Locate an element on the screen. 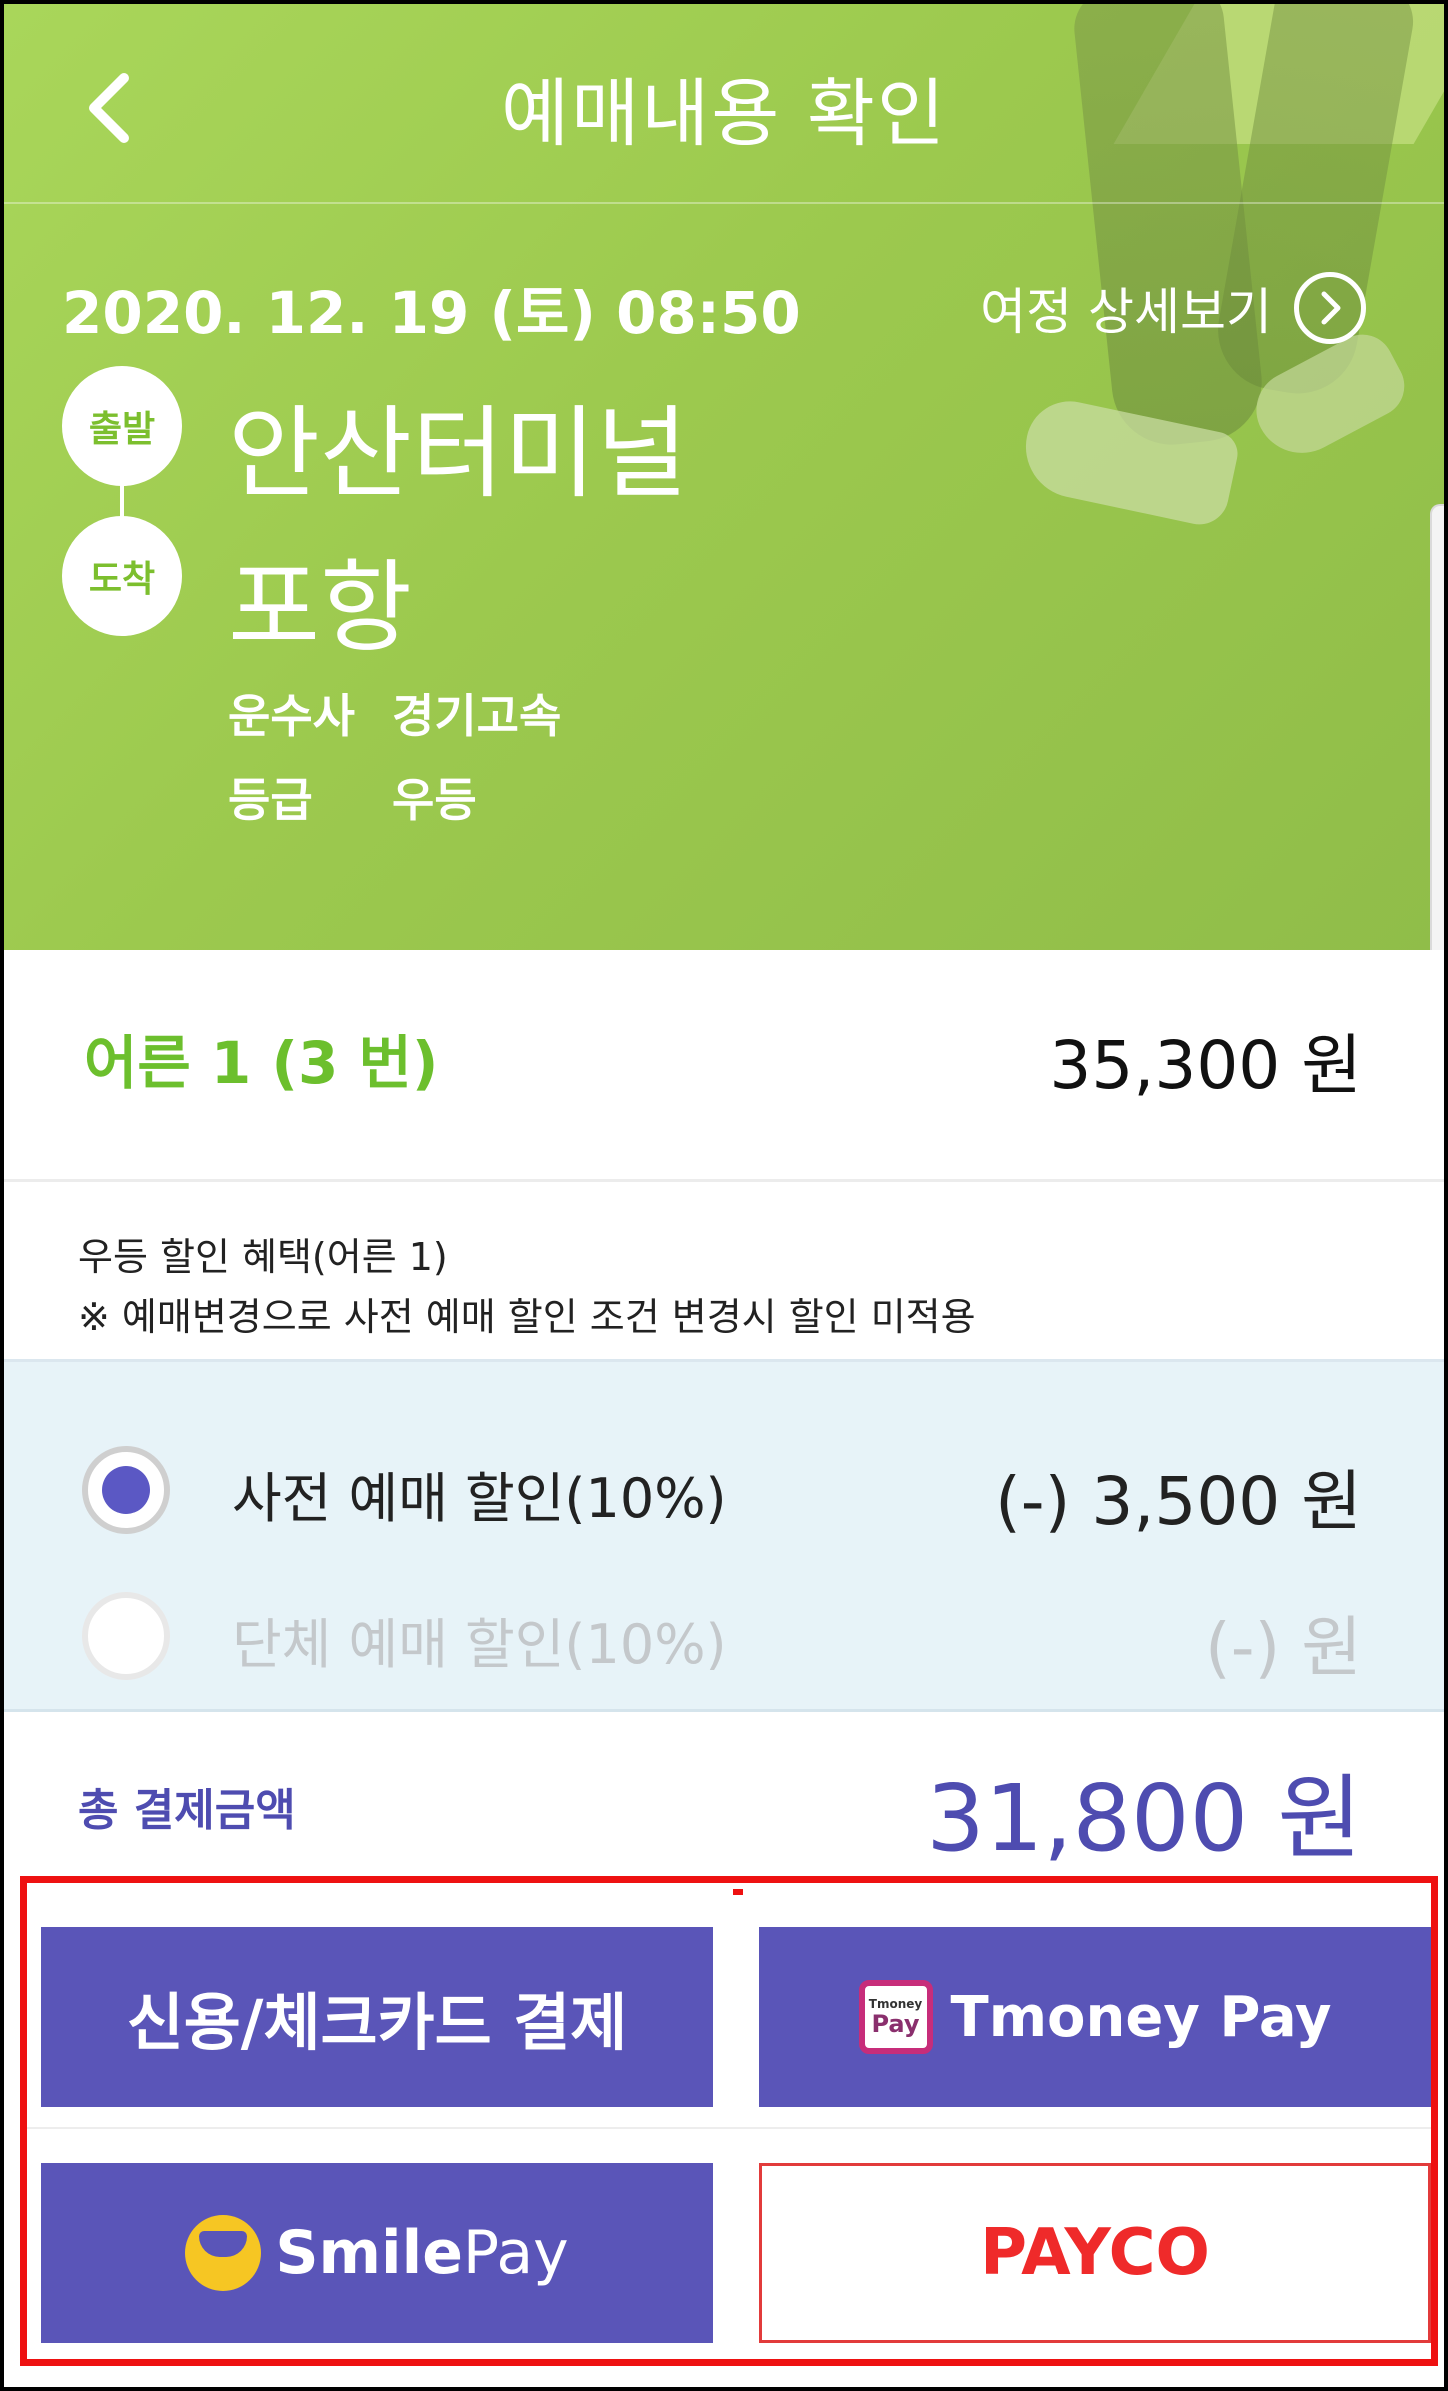 Image resolution: width=1448 pixels, height=2391 pixels. arrival-terminal: 포항 is located at coordinates (320, 607).